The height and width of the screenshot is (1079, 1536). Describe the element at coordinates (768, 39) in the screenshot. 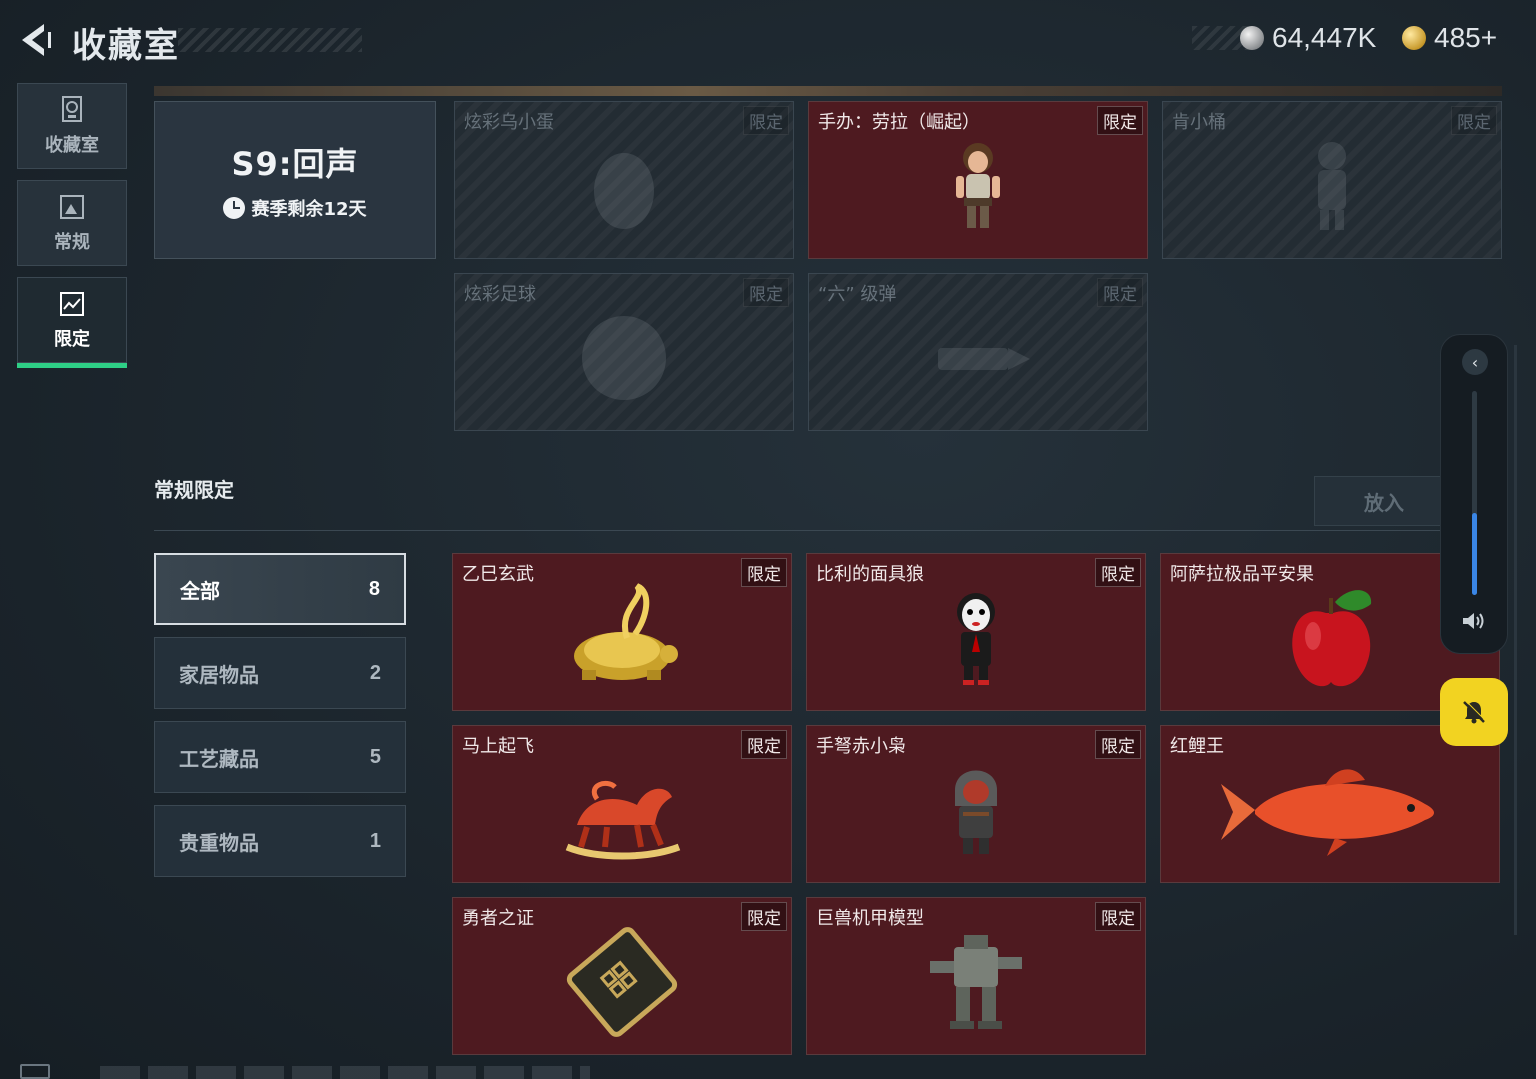

I see `top-bar: 收藏室 64,447K 485+` at that location.